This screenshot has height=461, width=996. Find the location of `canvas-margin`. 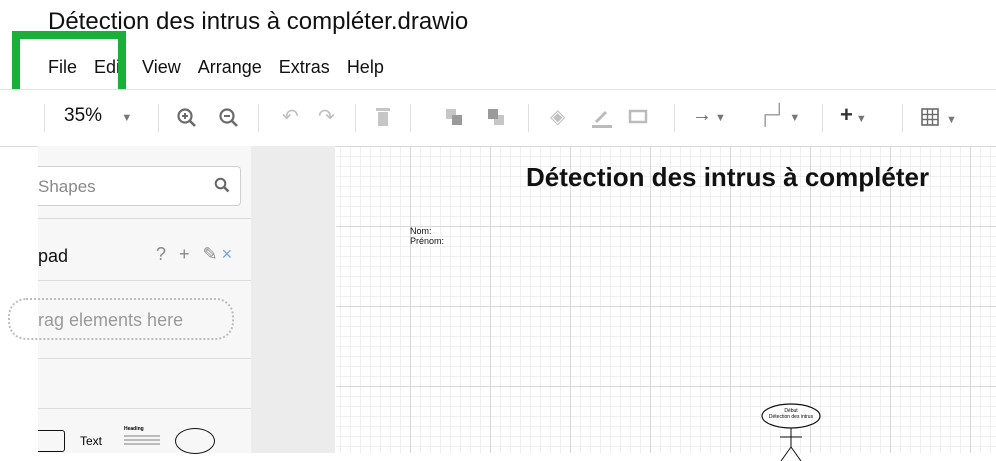

canvas-margin is located at coordinates (293, 299).